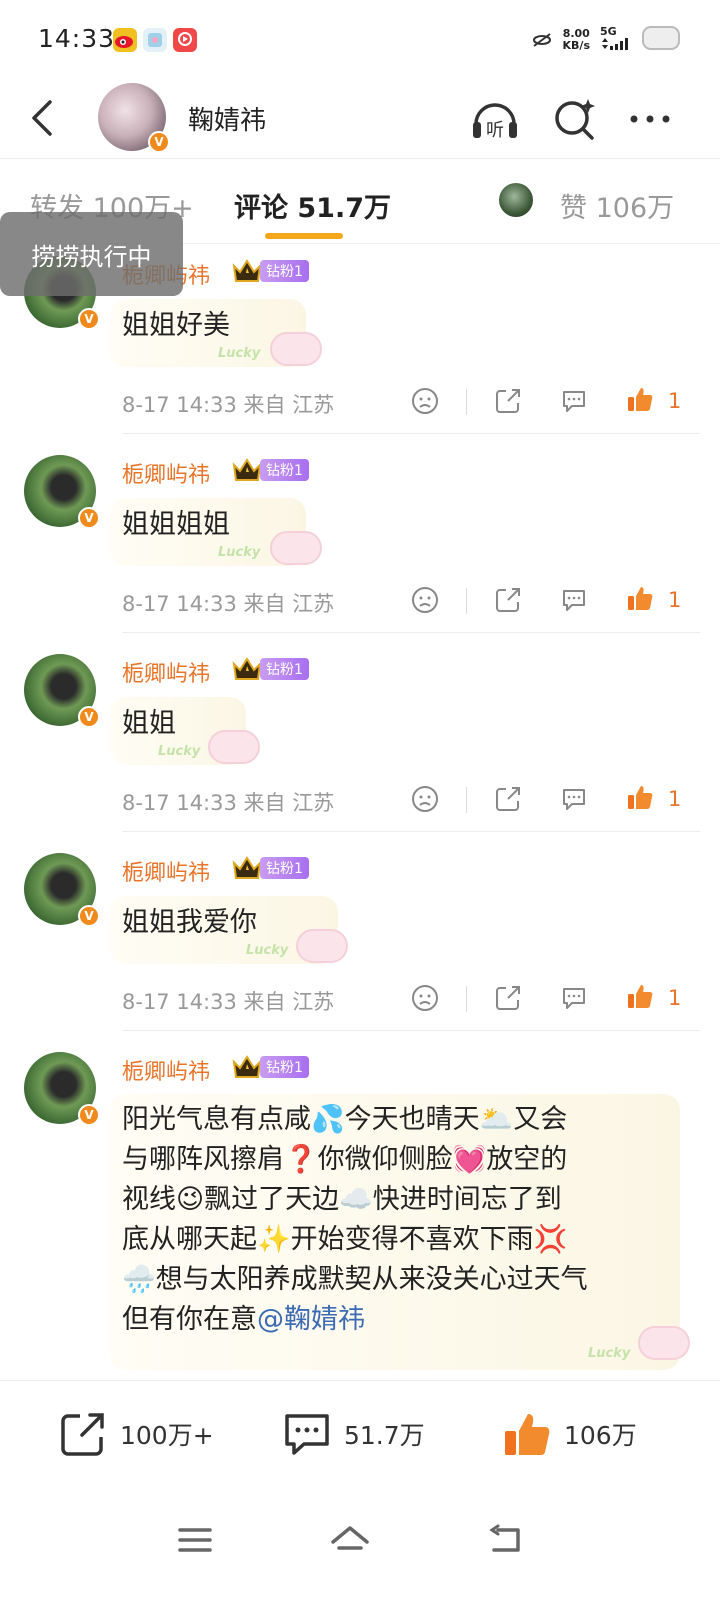 The height and width of the screenshot is (1608, 720). What do you see at coordinates (125, 40) in the screenshot?
I see `weibo-app-icon` at bounding box center [125, 40].